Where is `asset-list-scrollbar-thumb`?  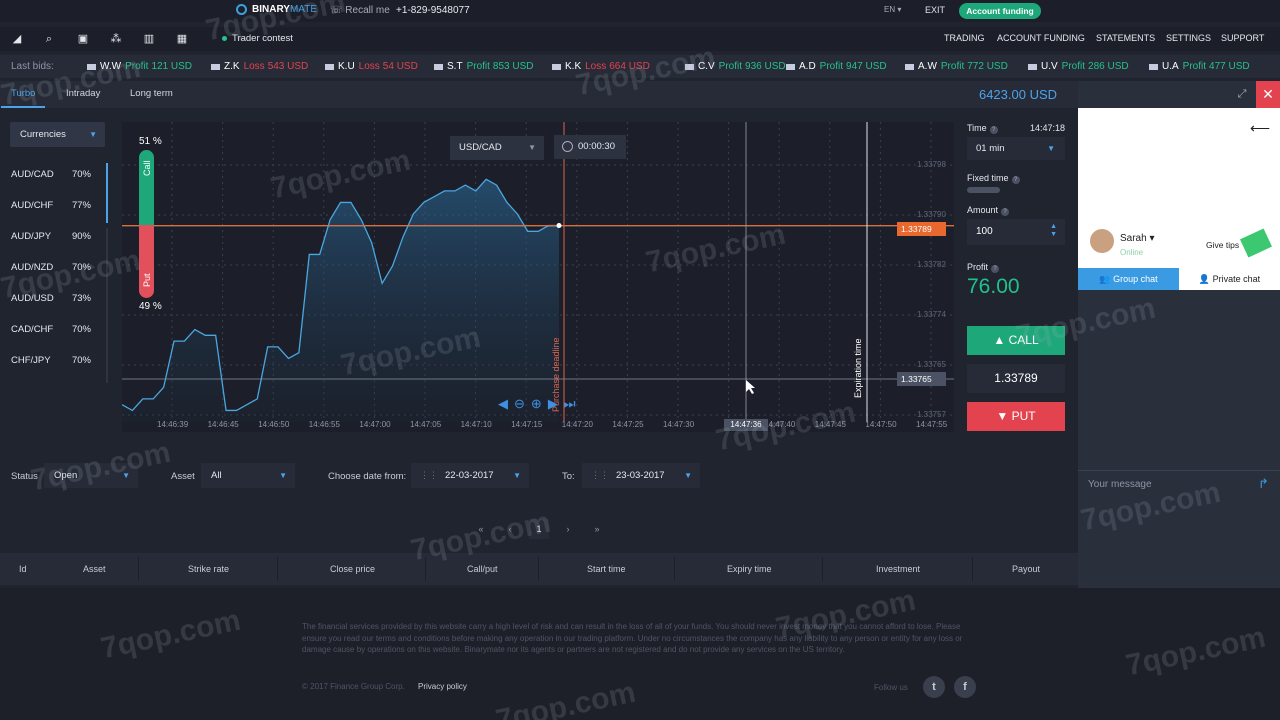
asset-list-scrollbar-thumb is located at coordinates (107, 193).